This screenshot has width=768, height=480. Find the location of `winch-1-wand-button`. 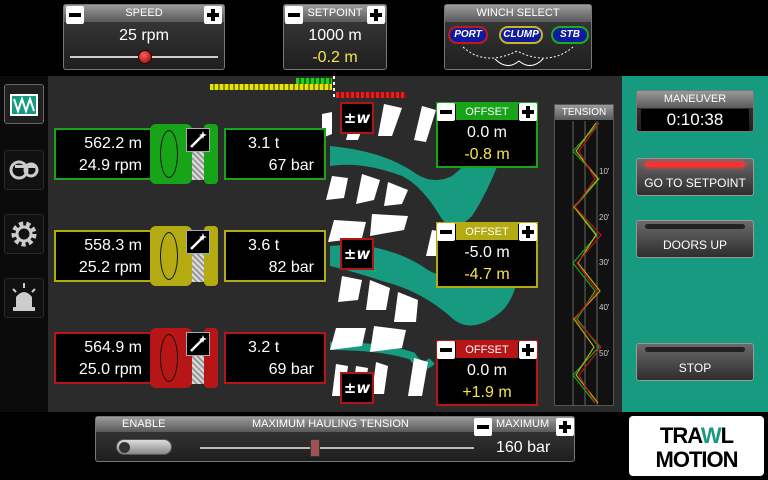

winch-1-wand-button is located at coordinates (198, 242).